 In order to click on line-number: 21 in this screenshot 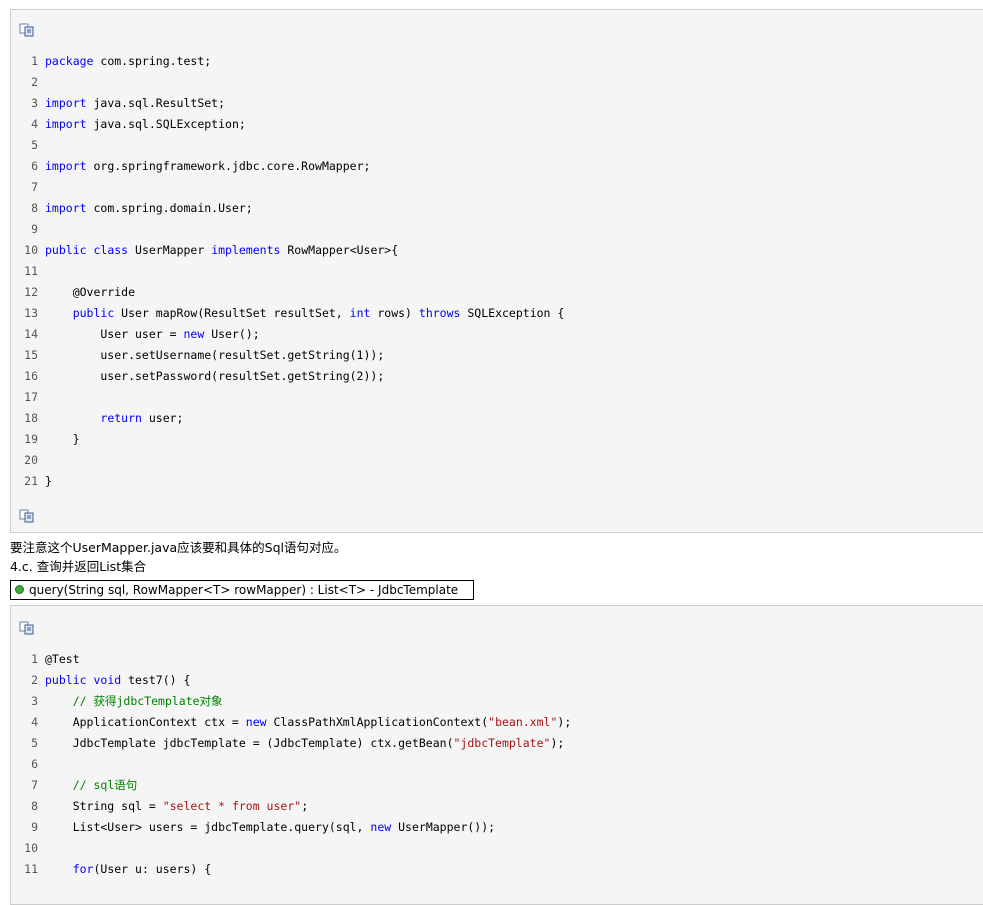, I will do `click(31, 481)`.